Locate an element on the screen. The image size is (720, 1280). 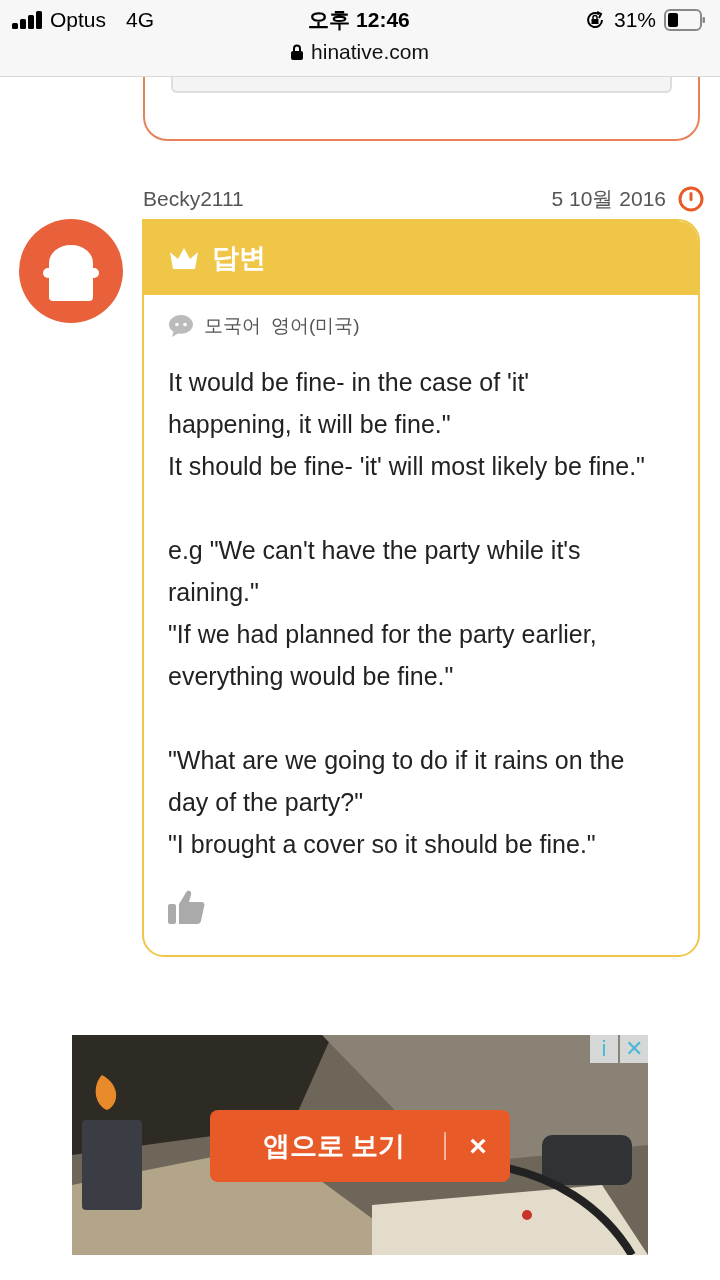
answer-heading: 답변 is located at coordinates (239, 258).